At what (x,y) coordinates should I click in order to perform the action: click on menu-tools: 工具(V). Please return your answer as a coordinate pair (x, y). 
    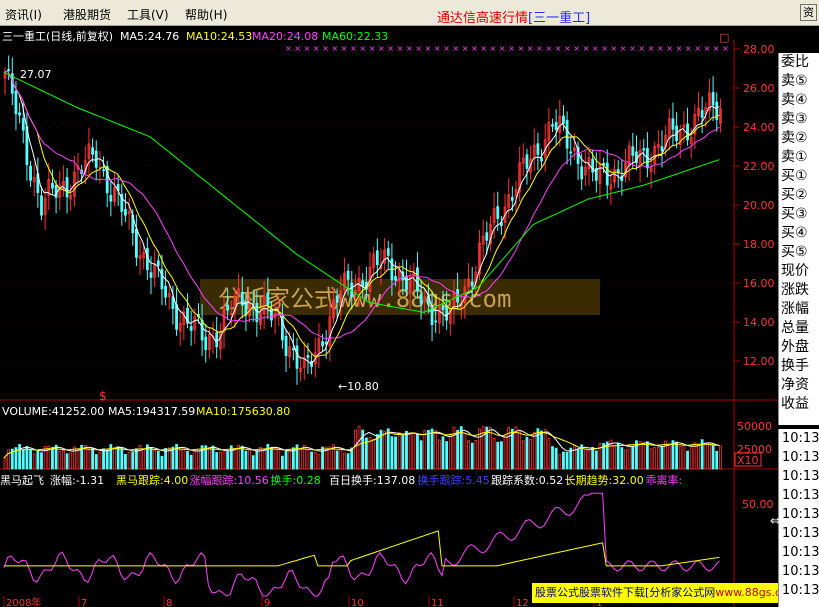
    Looking at the image, I should click on (148, 14).